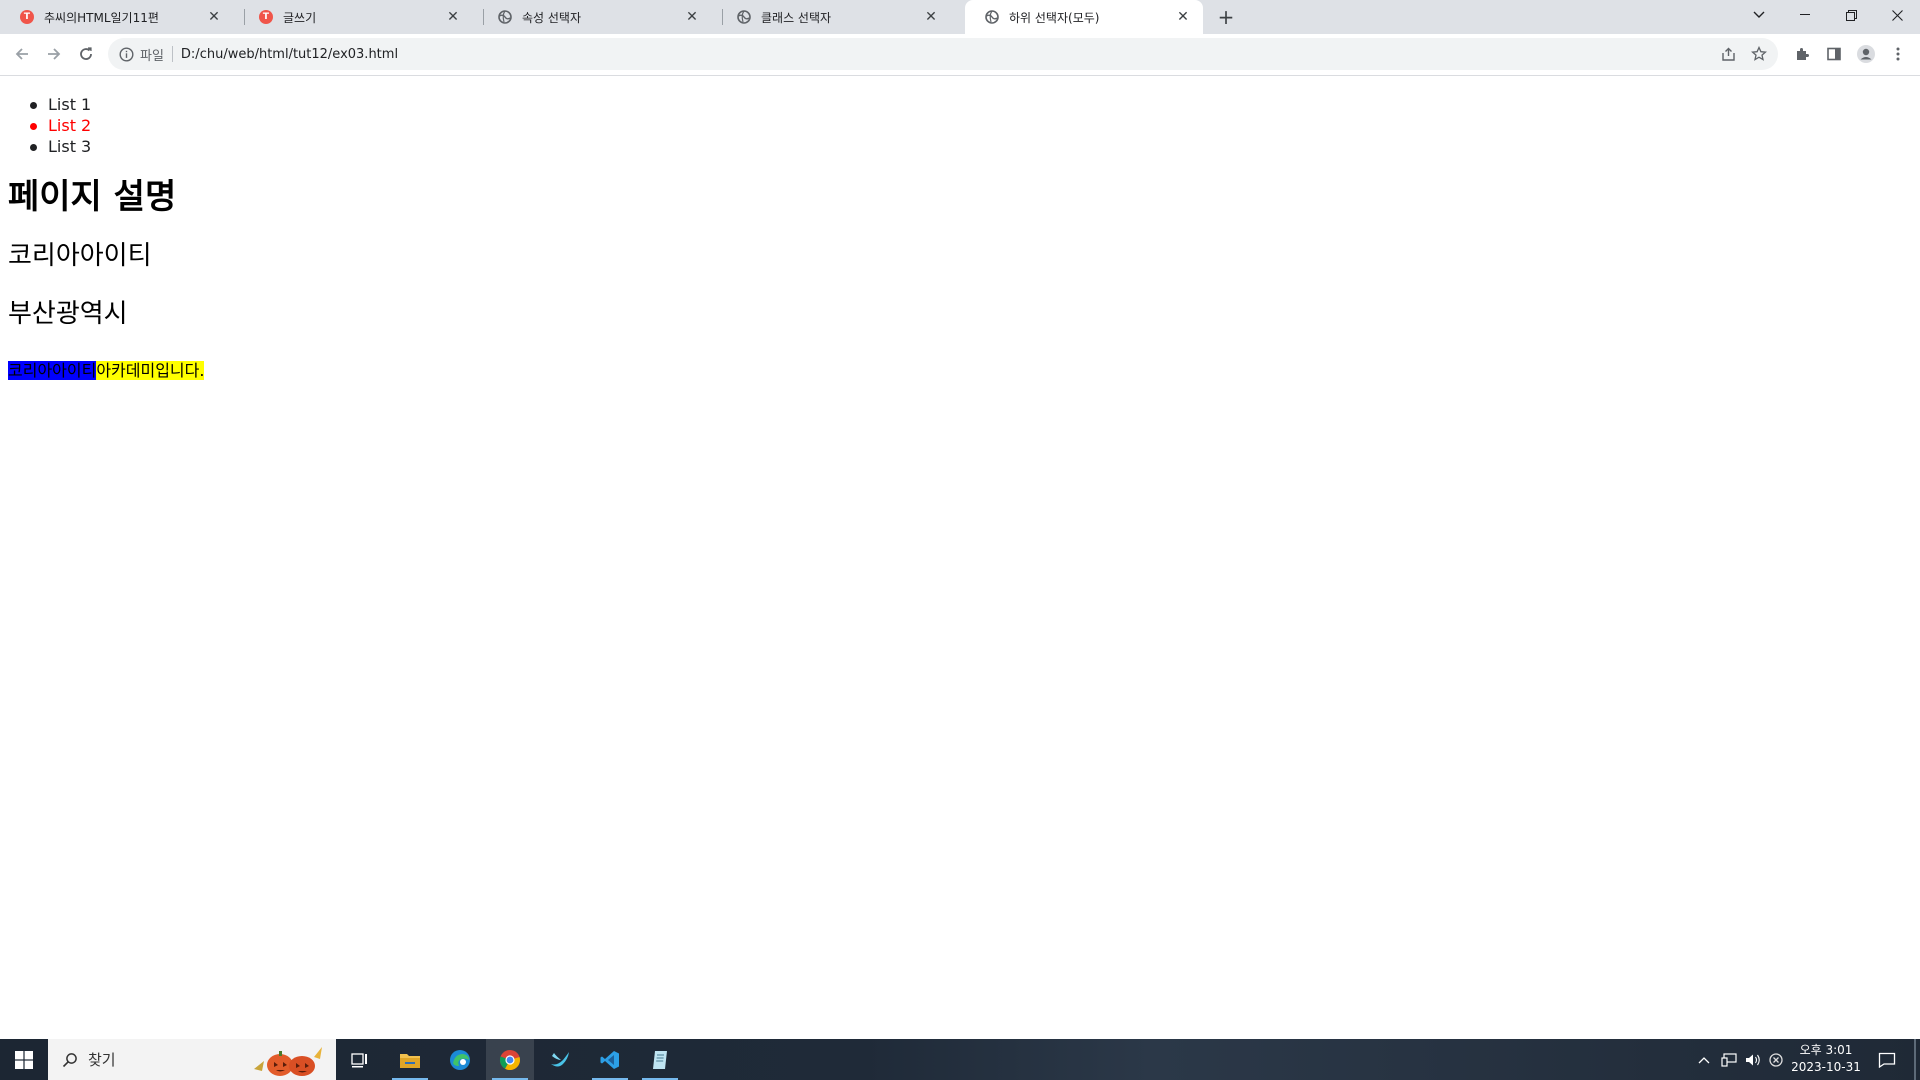 The height and width of the screenshot is (1080, 1920). I want to click on tab-title: 속성 선택자, so click(552, 17).